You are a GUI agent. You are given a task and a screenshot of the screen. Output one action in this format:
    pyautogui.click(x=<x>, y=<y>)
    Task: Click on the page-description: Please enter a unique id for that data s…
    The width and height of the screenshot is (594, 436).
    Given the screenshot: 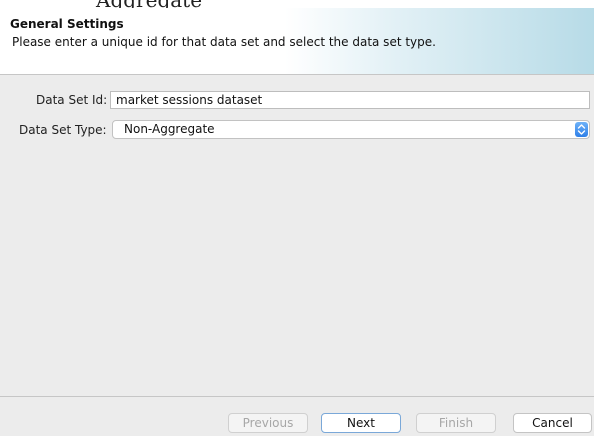 What is the action you would take?
    pyautogui.click(x=224, y=42)
    